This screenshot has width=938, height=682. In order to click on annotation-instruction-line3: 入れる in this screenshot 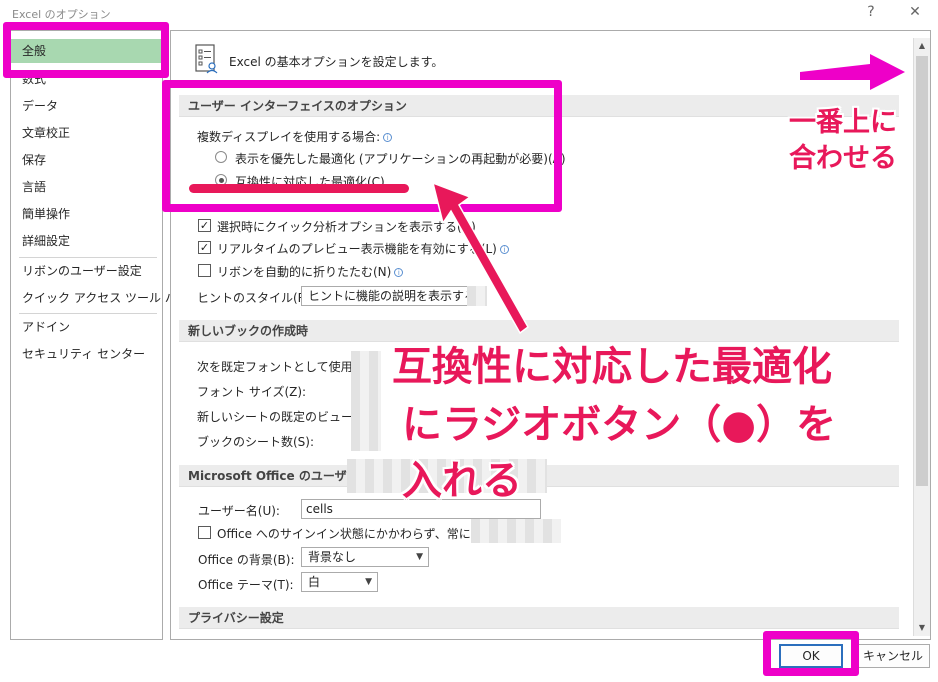, I will do `click(462, 481)`.